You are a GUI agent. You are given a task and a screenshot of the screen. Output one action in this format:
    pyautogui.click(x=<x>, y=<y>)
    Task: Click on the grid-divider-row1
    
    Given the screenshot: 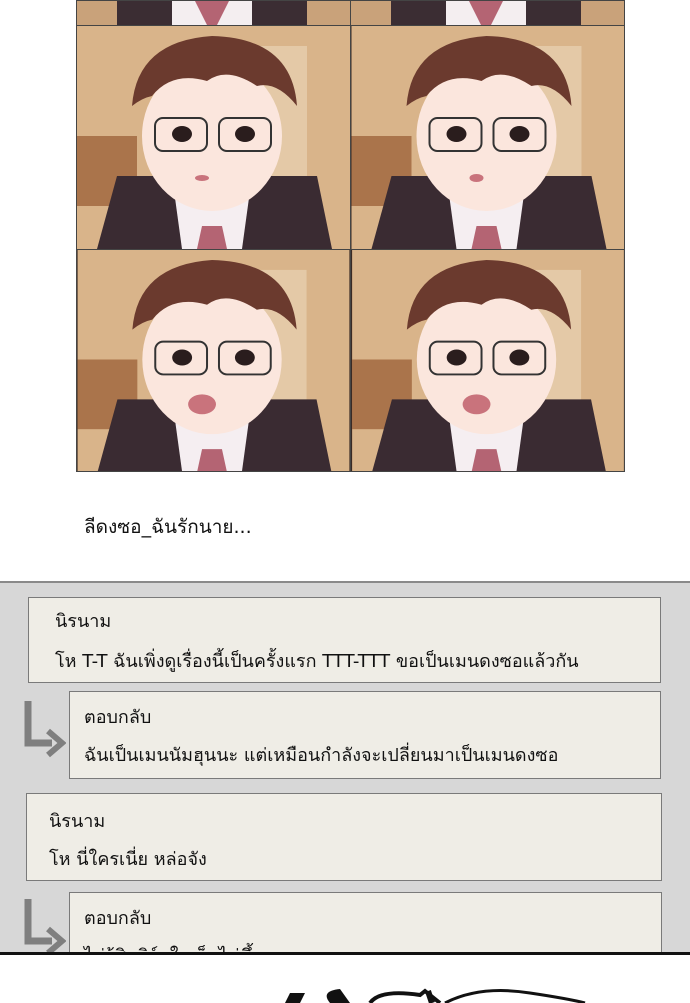 What is the action you would take?
    pyautogui.click(x=350, y=25)
    